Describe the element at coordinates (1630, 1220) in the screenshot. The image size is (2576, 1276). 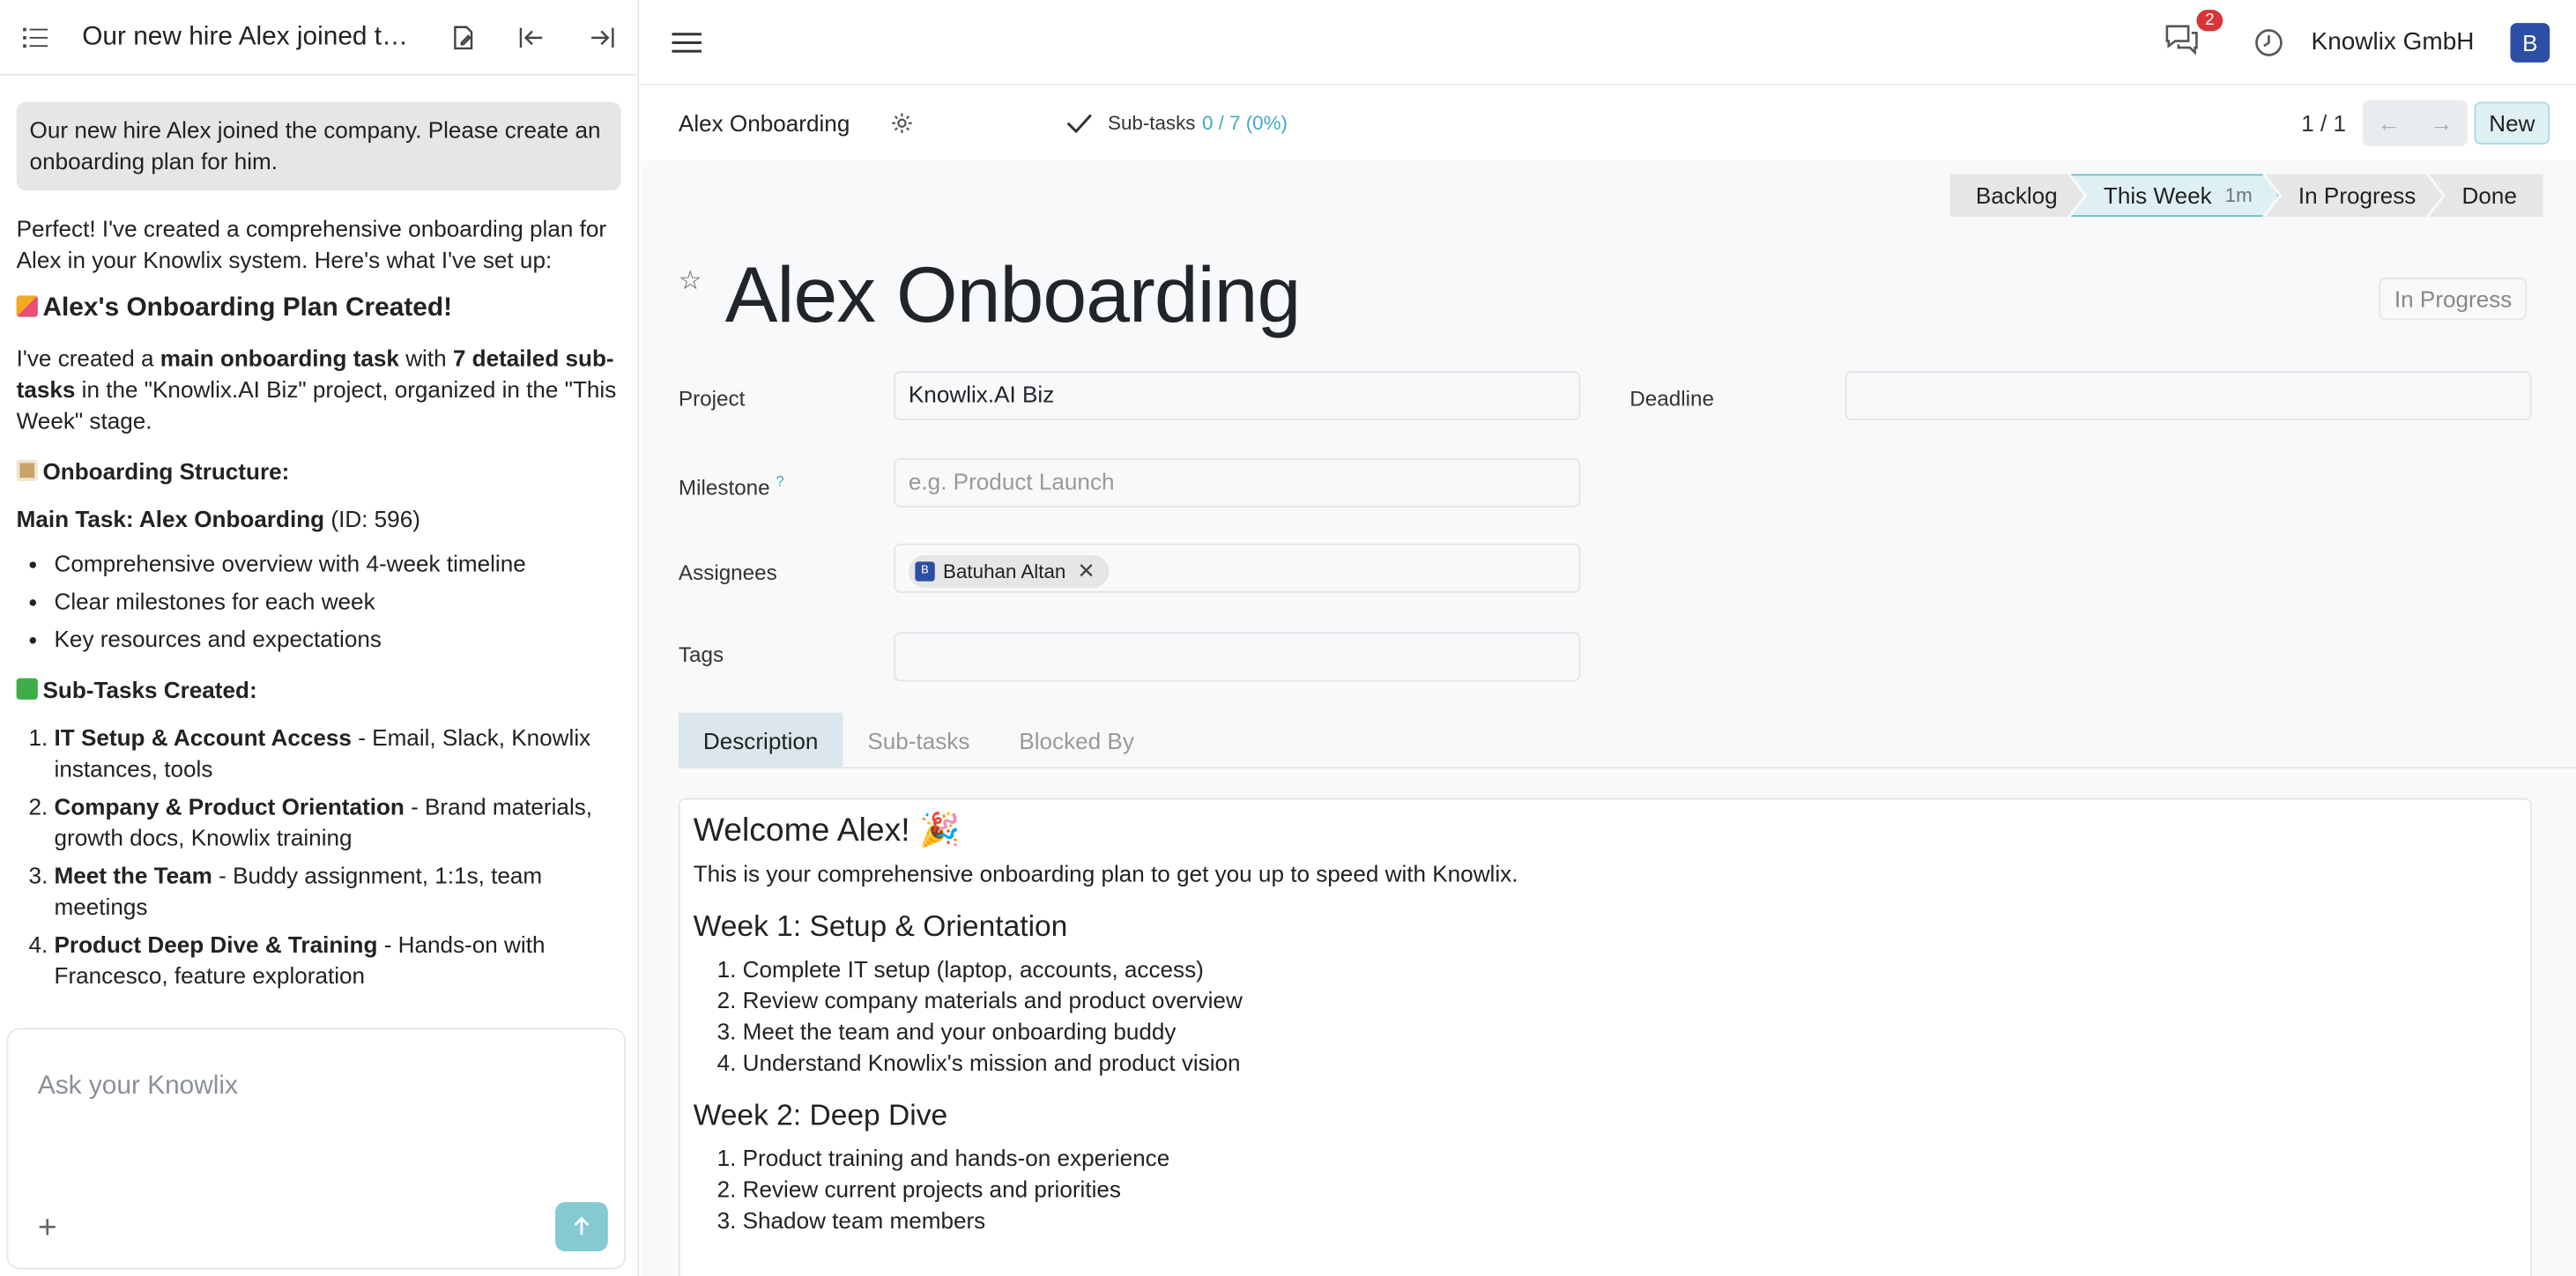
I see `list-item: Shadow team members` at that location.